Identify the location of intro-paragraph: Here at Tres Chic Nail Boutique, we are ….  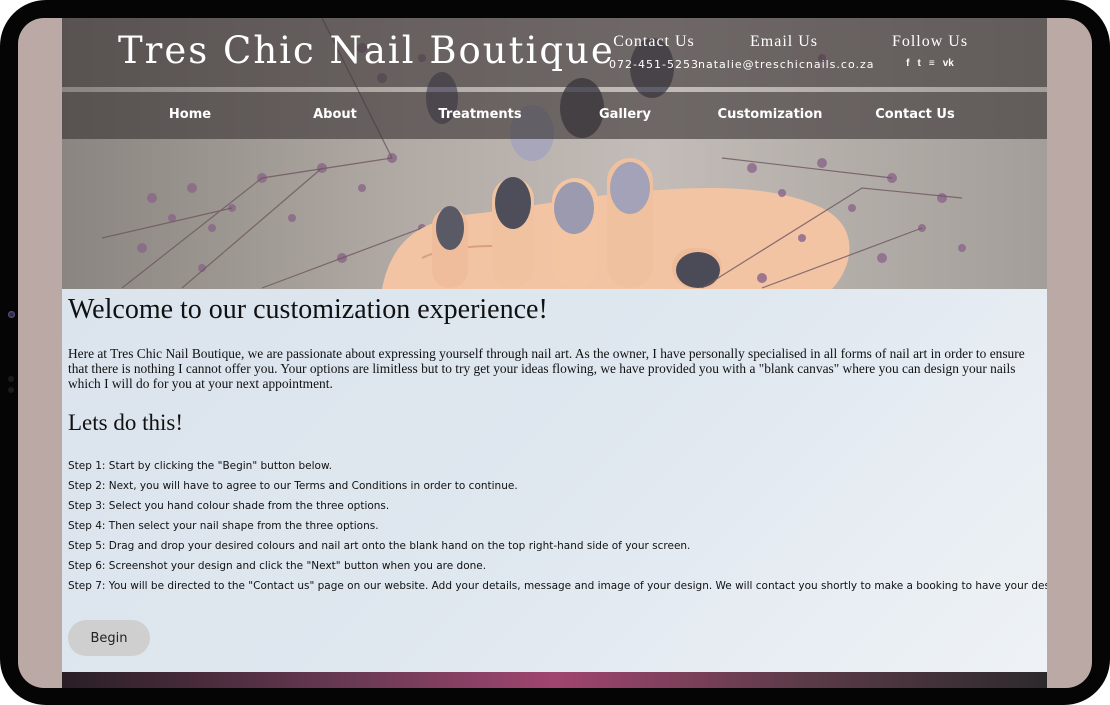
(546, 368).